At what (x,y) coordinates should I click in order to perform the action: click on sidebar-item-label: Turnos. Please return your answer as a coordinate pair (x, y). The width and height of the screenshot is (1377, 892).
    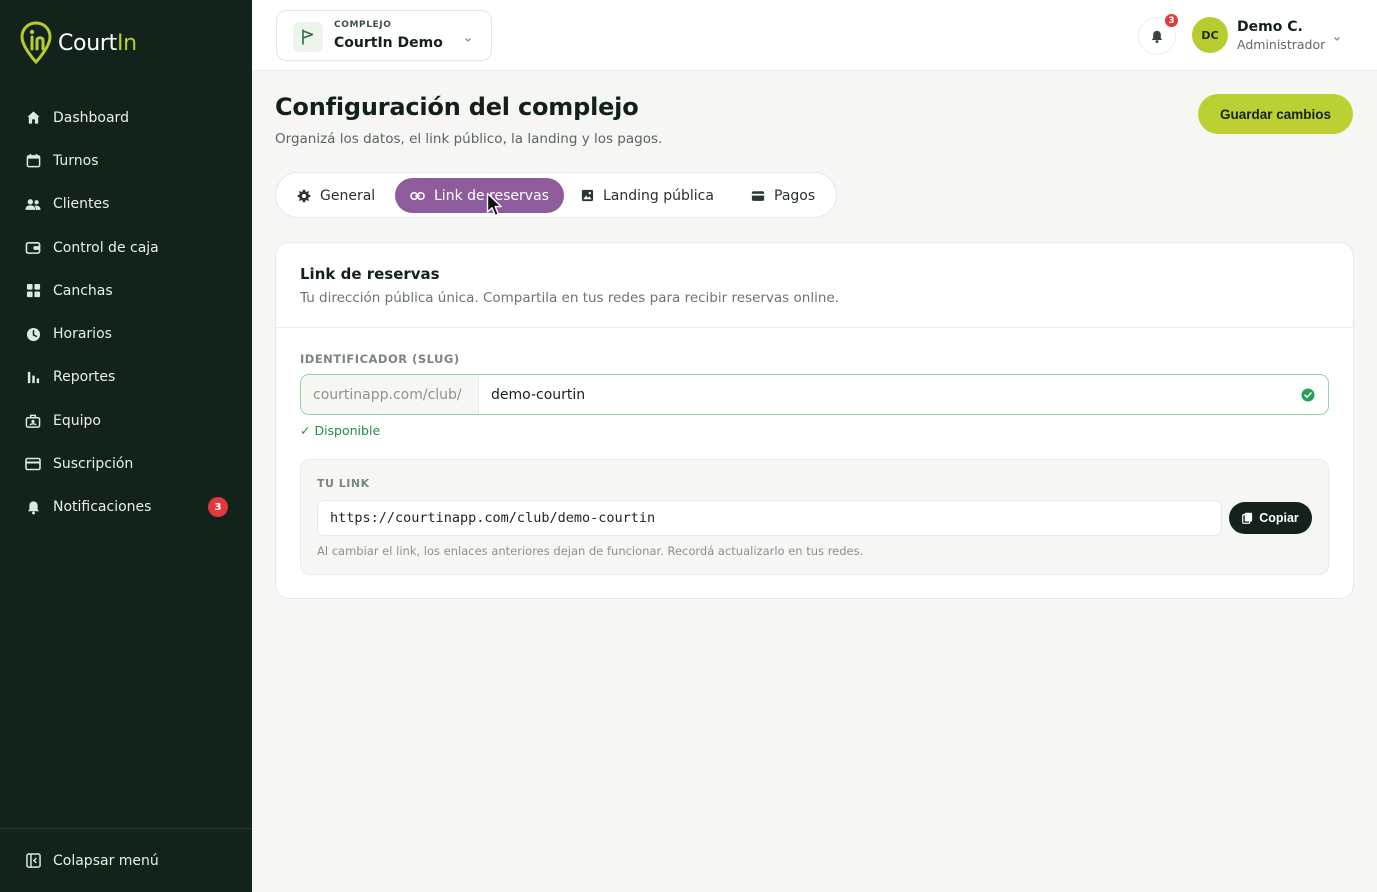
    Looking at the image, I should click on (76, 160).